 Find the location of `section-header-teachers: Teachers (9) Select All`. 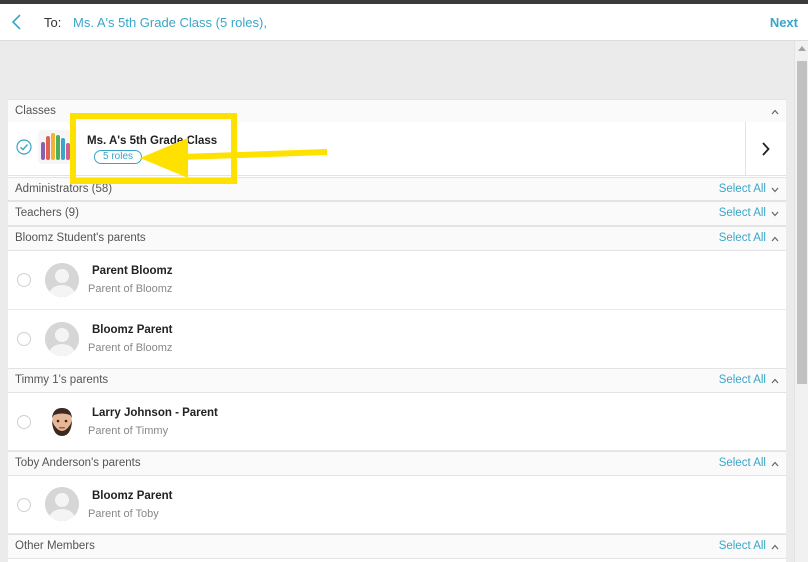

section-header-teachers: Teachers (9) Select All is located at coordinates (397, 213).